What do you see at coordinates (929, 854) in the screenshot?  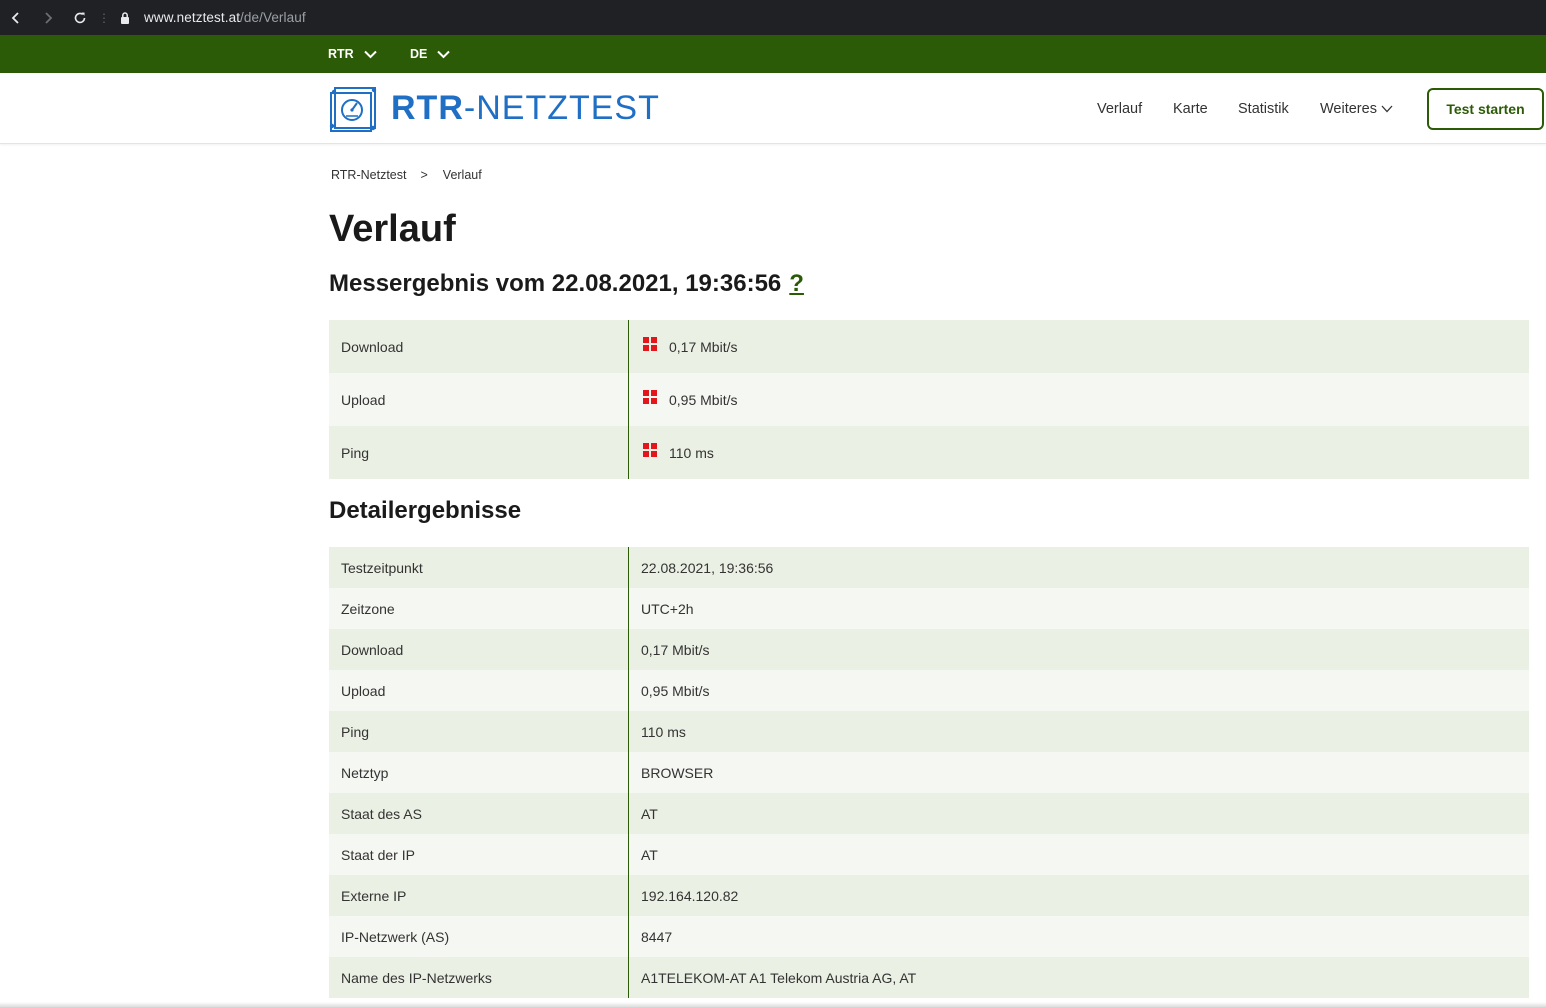 I see `table-row: Staat der IP AT` at bounding box center [929, 854].